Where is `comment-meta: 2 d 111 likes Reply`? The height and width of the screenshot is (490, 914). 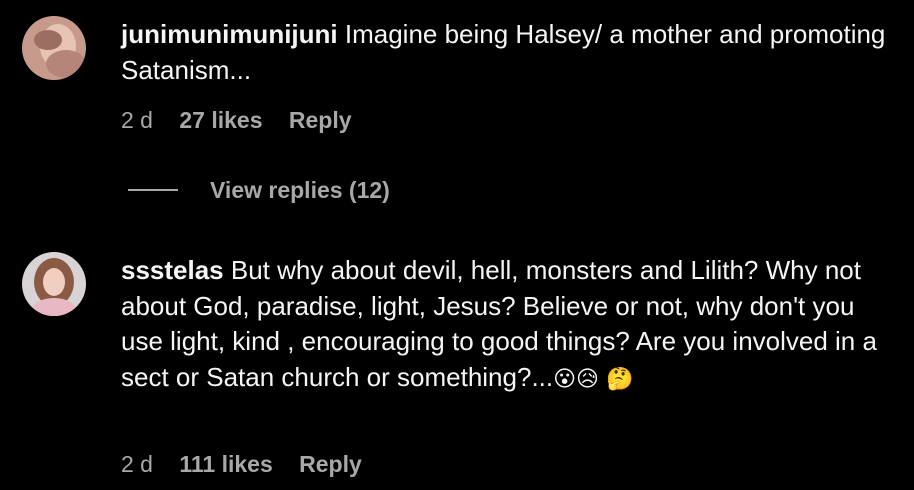
comment-meta: 2 d 111 likes Reply is located at coordinates (251, 464).